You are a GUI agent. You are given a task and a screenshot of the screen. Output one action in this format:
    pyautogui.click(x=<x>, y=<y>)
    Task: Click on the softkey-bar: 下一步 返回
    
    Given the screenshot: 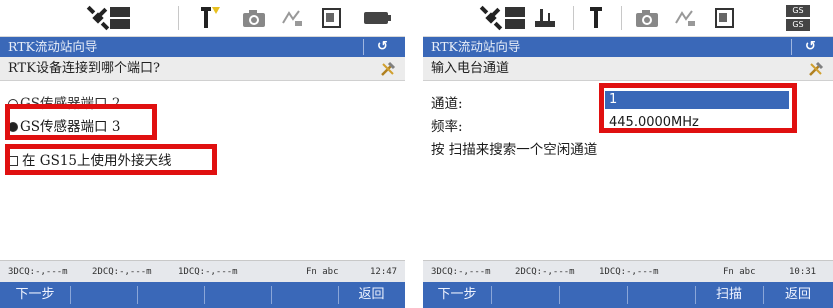 What is the action you would take?
    pyautogui.click(x=202, y=295)
    